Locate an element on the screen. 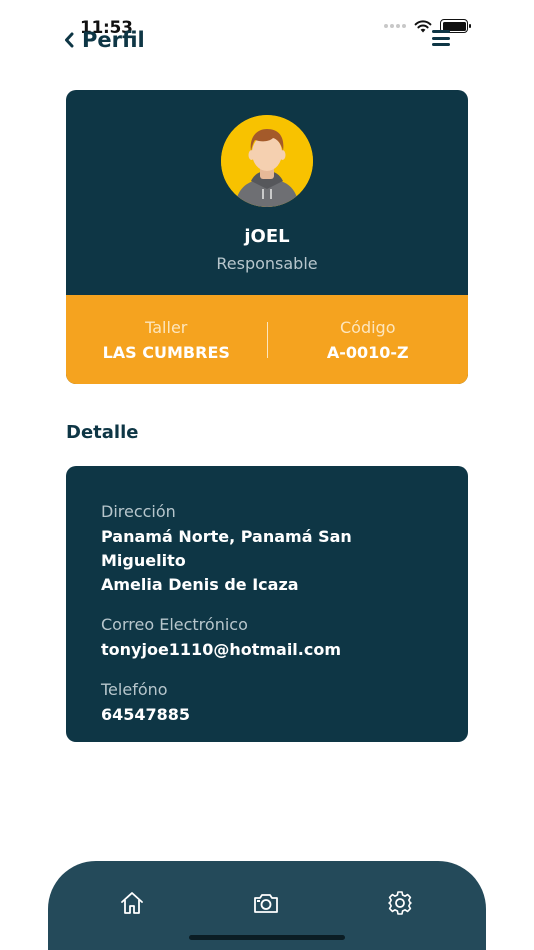 This screenshot has width=534, height=950. home-indicator is located at coordinates (267, 937).